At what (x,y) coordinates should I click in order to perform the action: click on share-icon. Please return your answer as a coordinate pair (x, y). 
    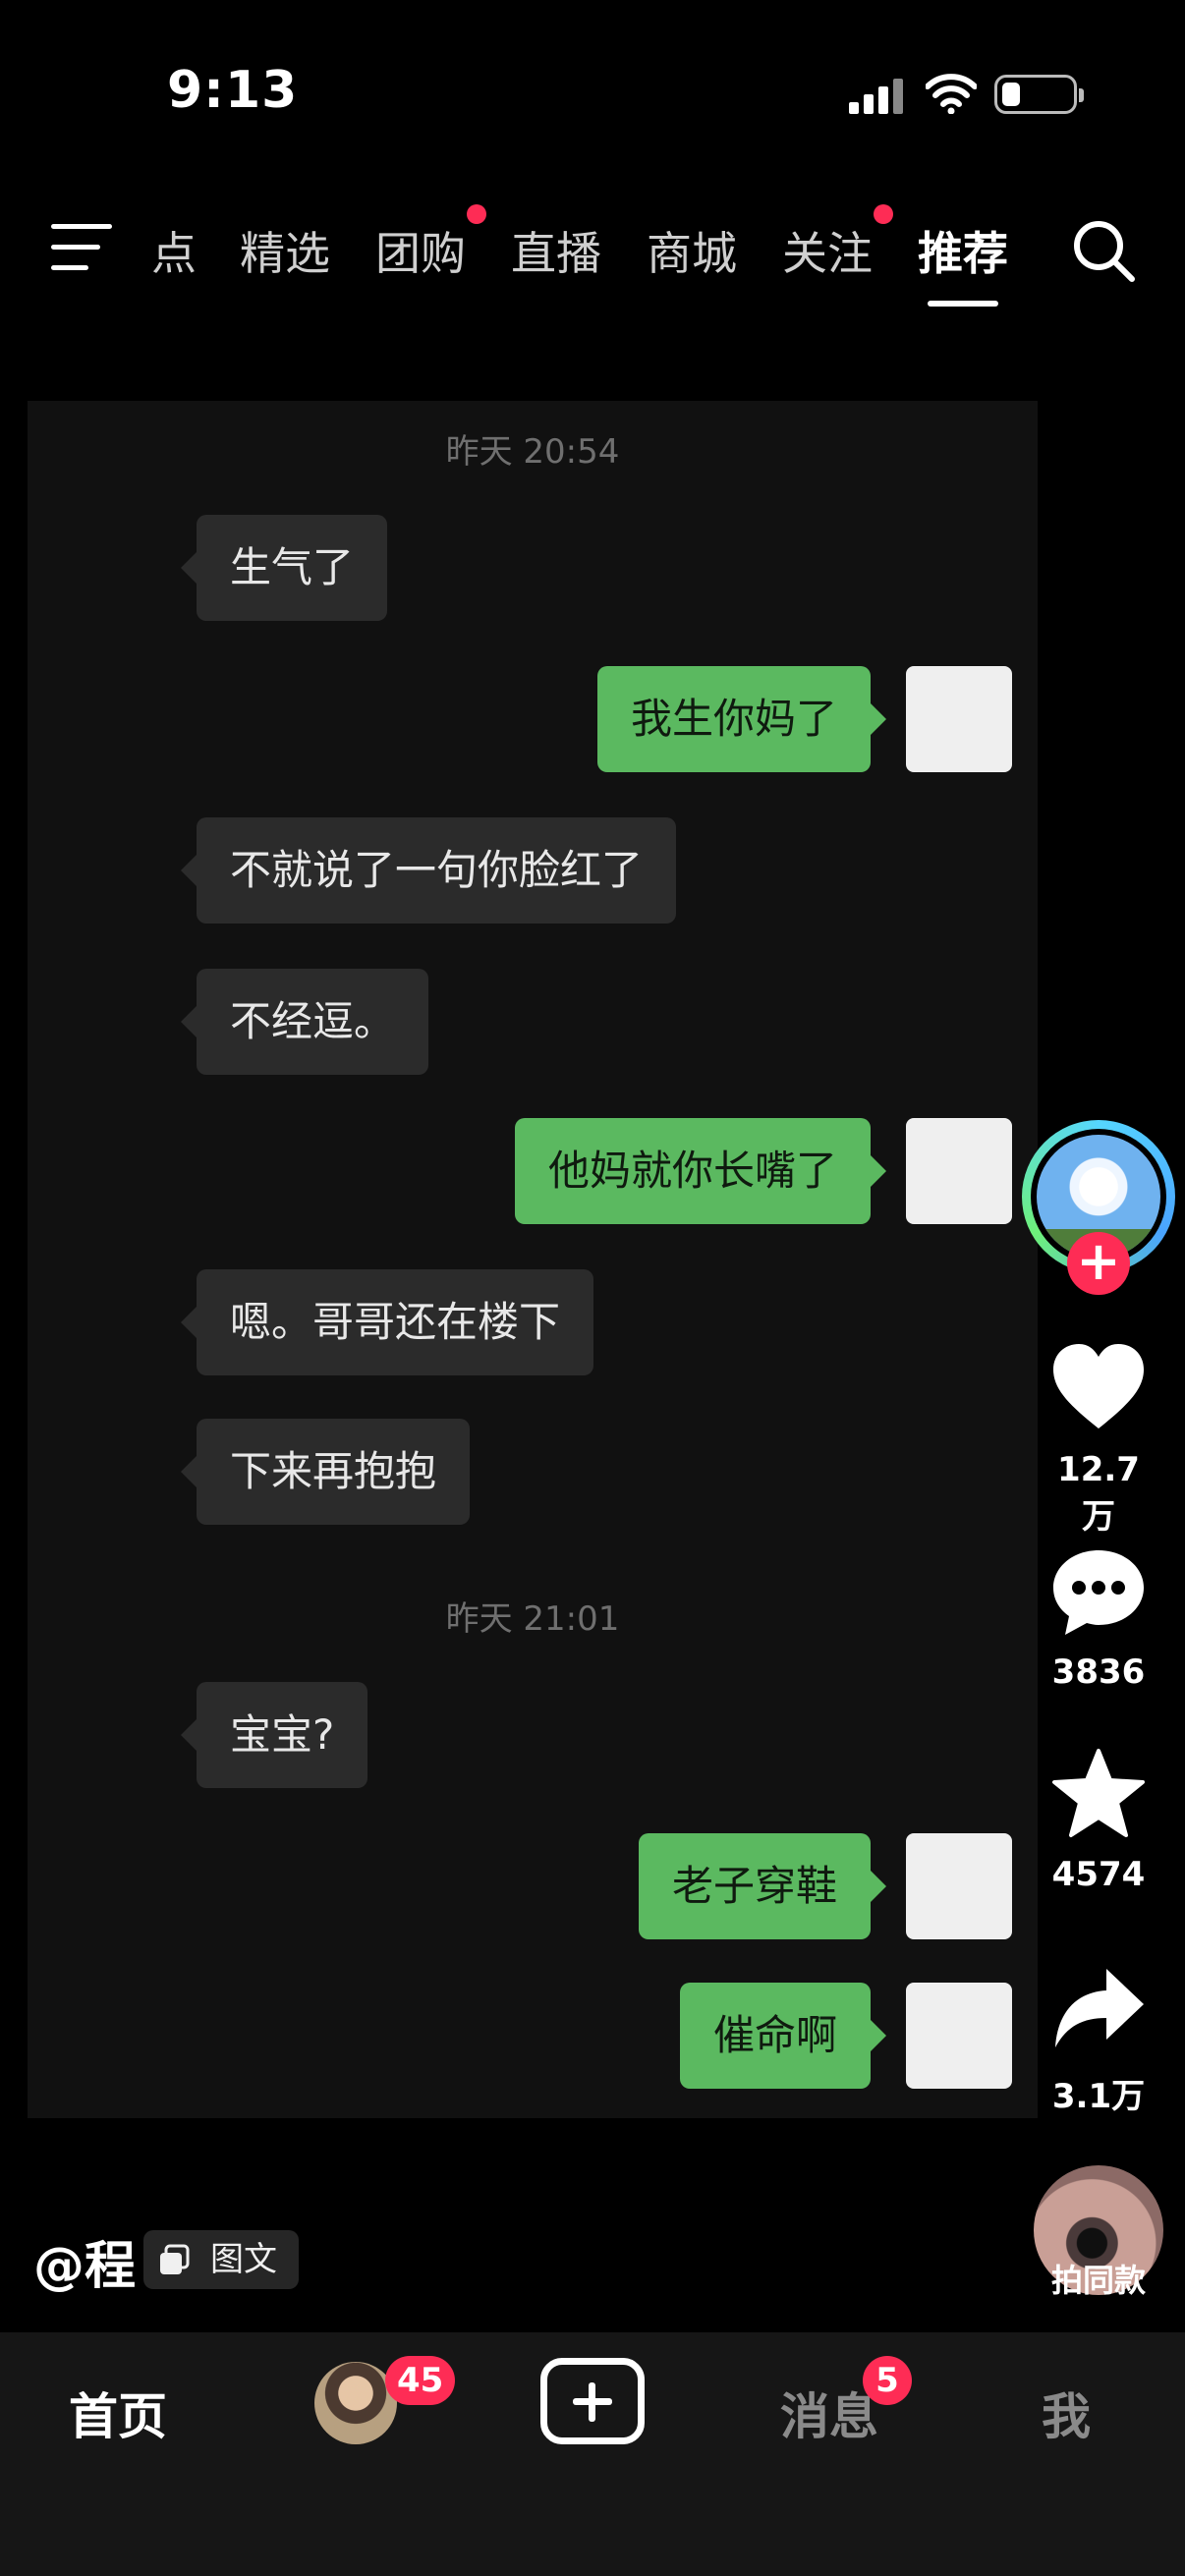
    Looking at the image, I should click on (1099, 2008).